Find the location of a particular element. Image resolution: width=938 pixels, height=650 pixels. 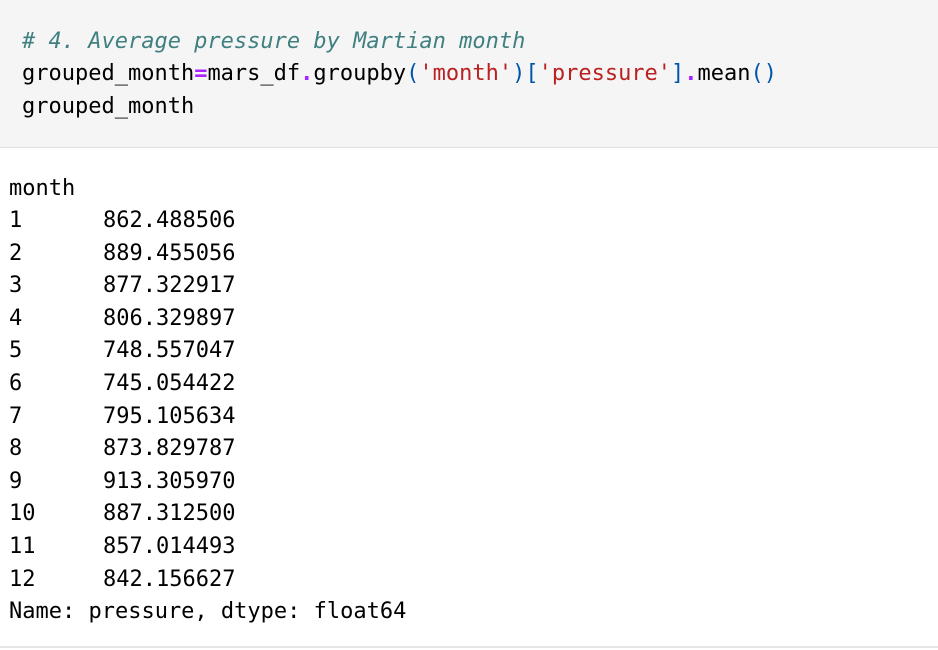

output-row-month: 3 is located at coordinates (16, 286).